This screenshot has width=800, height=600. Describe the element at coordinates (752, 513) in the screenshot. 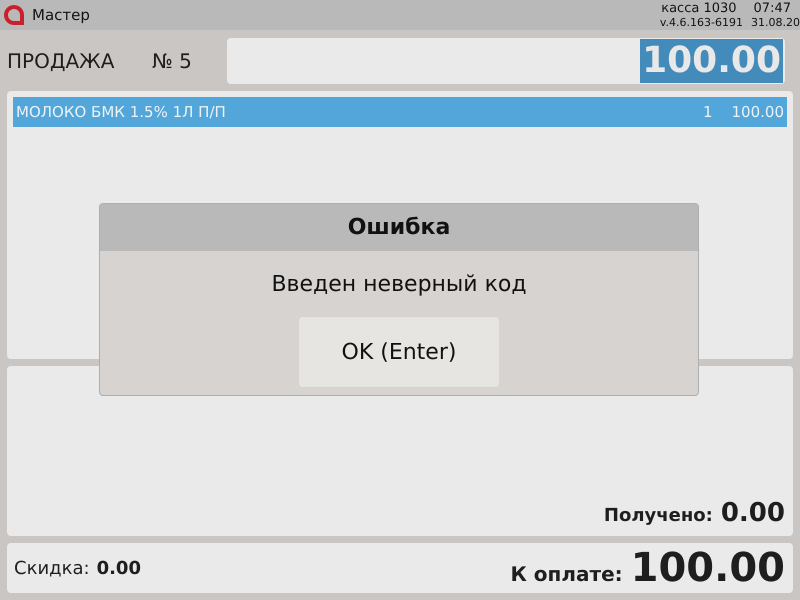

I see `received-amount: 0.00` at that location.